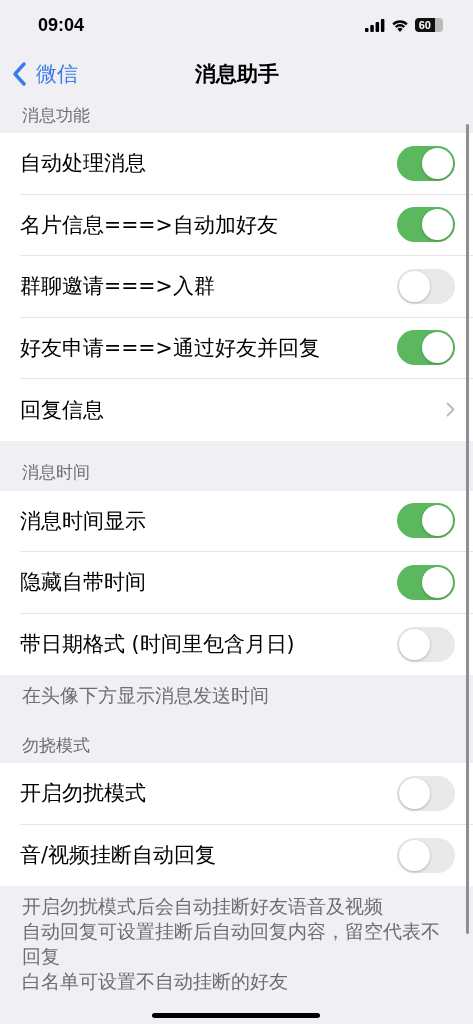  Describe the element at coordinates (202, 907) in the screenshot. I see `footer-note: 开启勿扰模式后会自动挂断好友语音及视频` at that location.